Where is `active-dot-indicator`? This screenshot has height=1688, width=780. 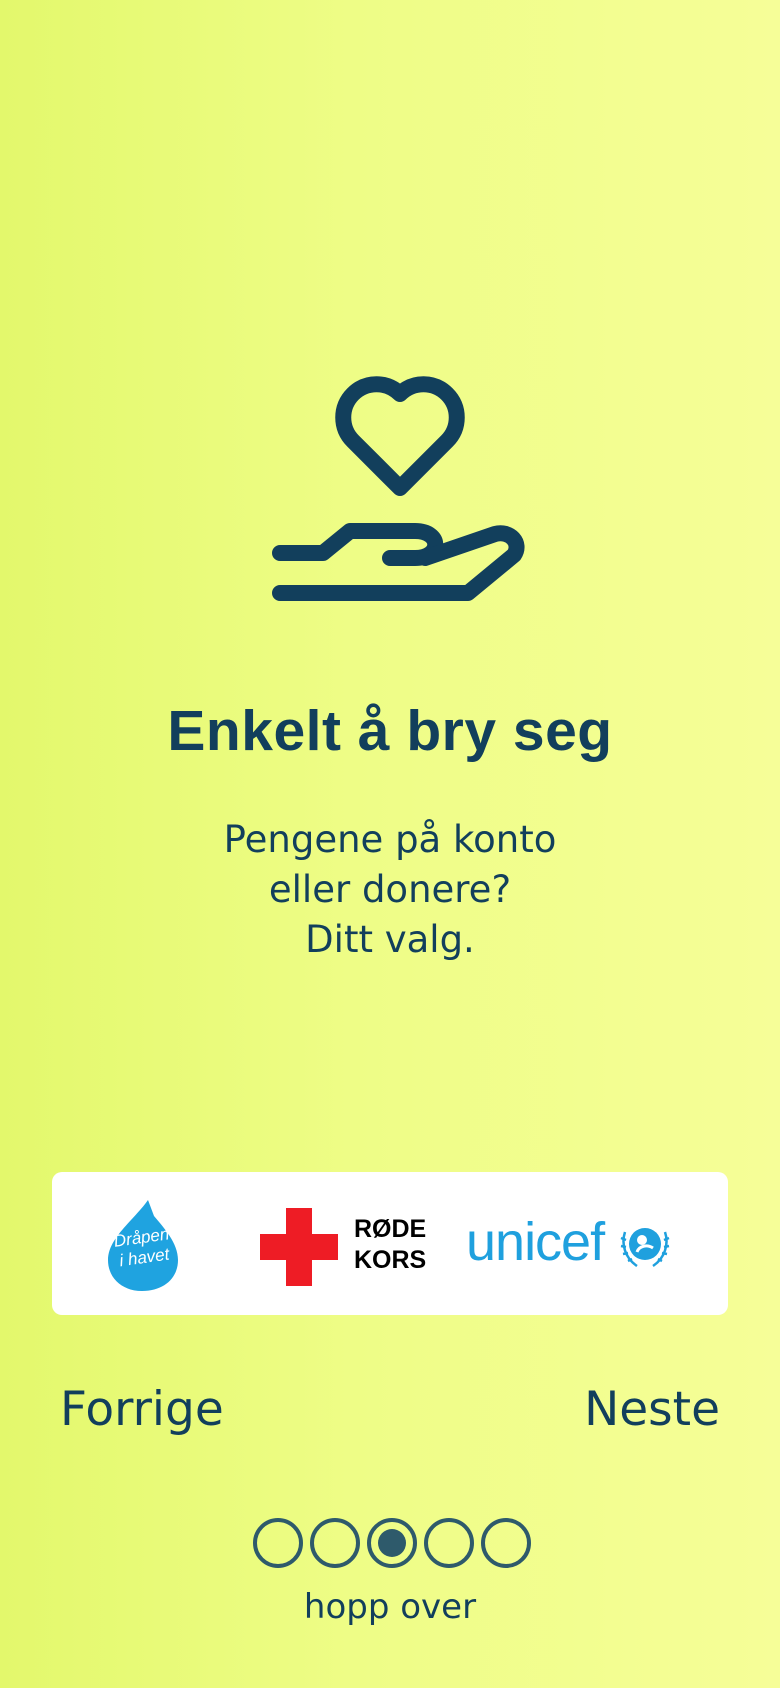 active-dot-indicator is located at coordinates (392, 1543).